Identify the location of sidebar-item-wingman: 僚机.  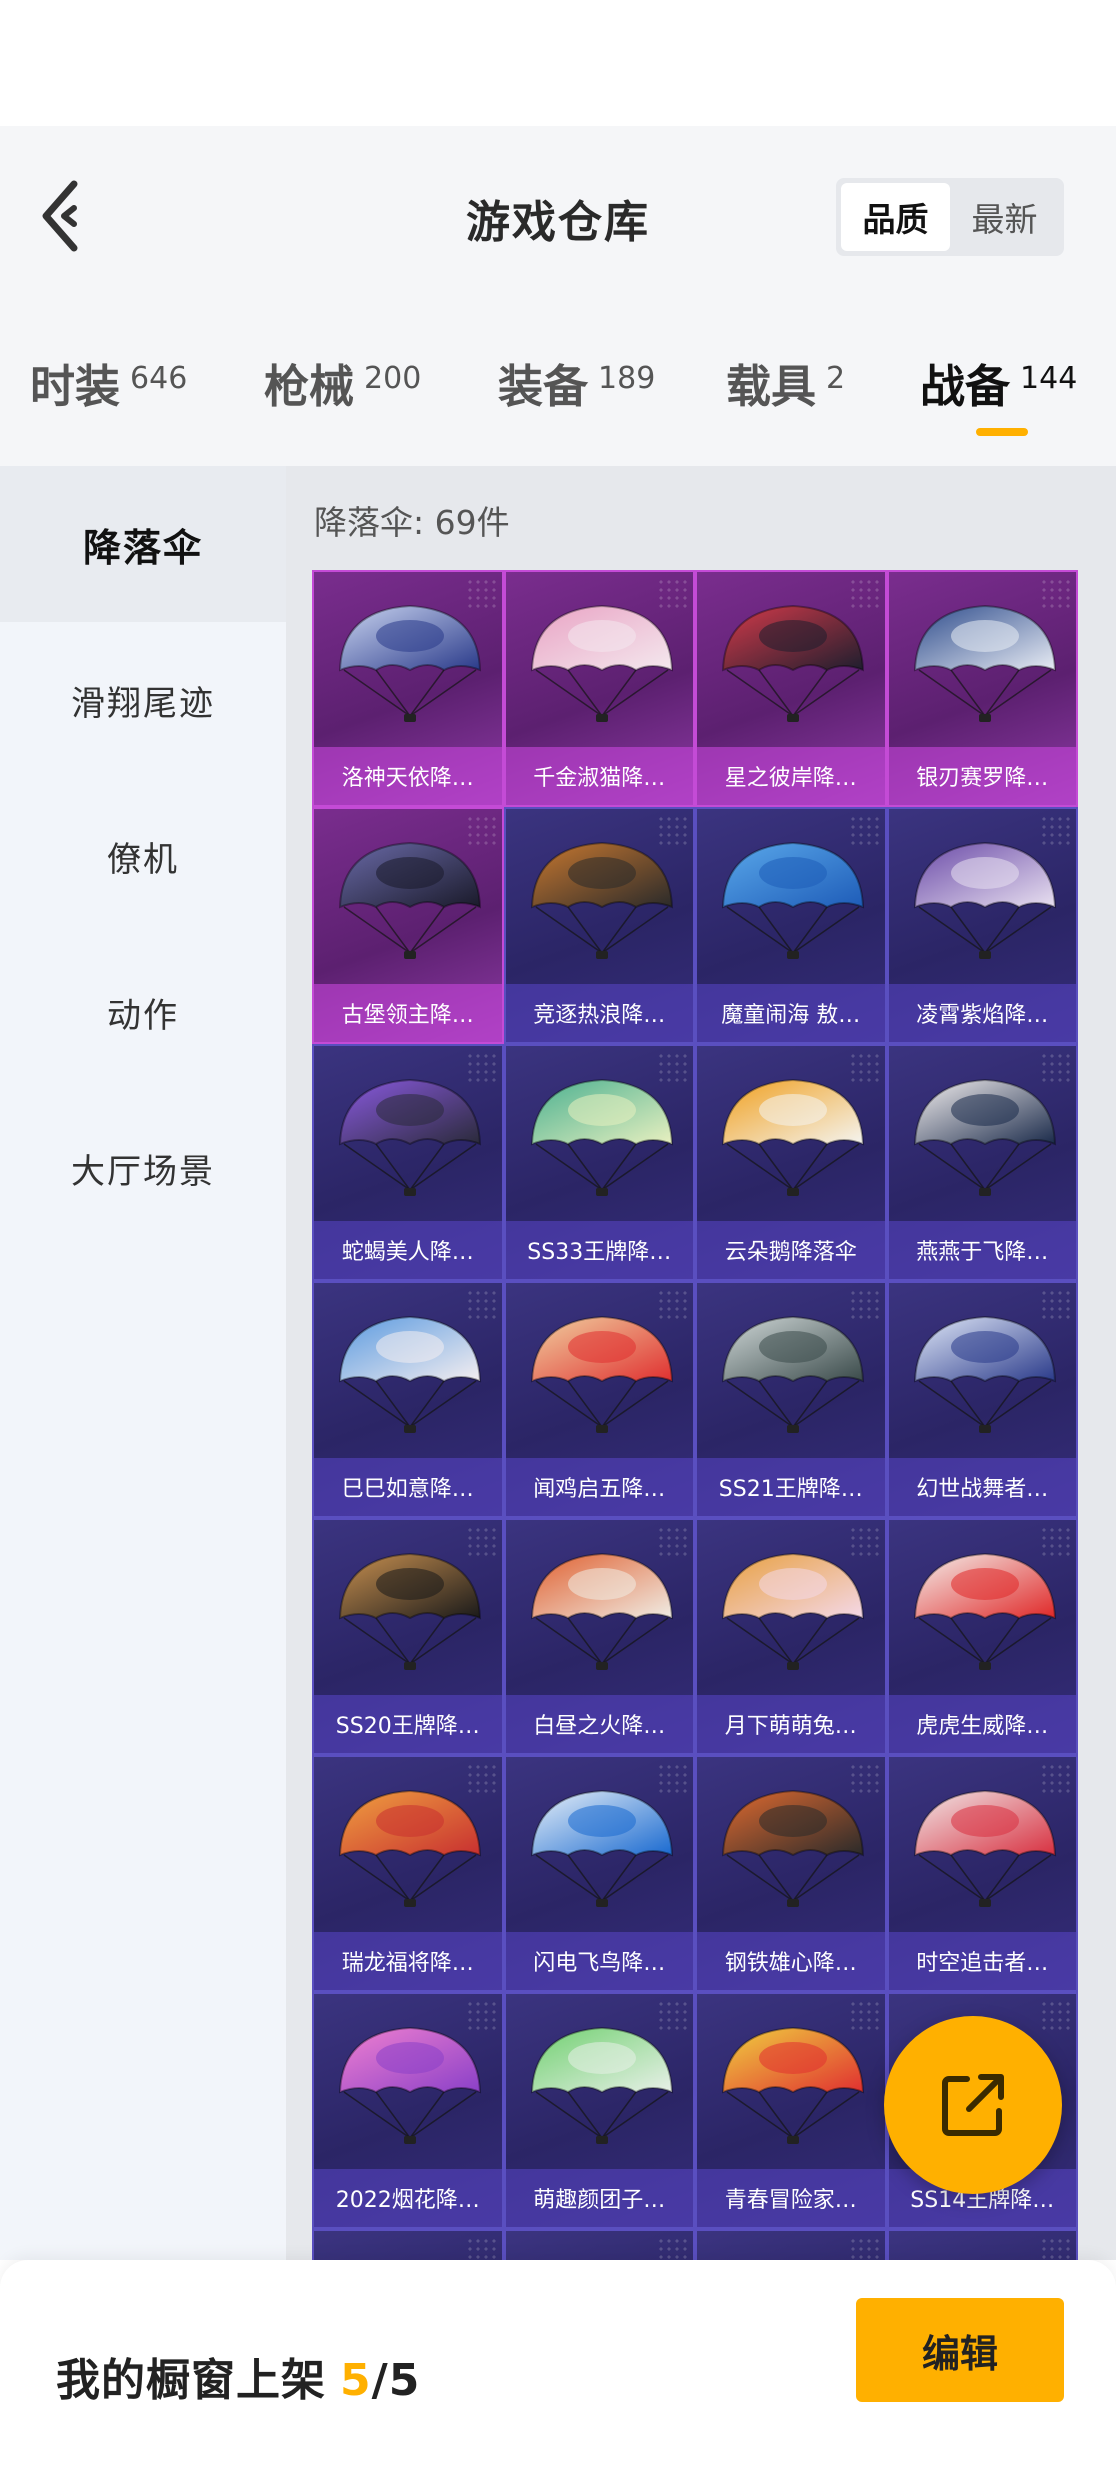
(143, 856).